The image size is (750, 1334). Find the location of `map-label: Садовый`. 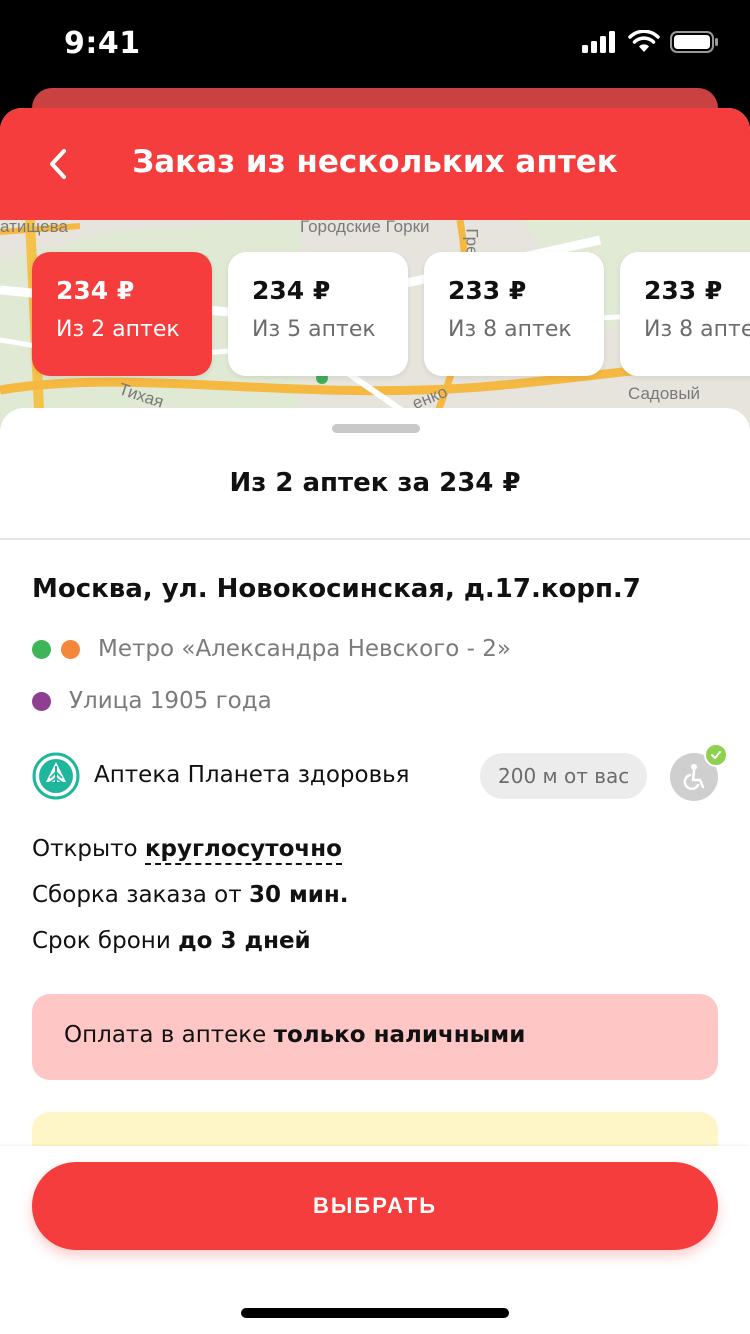

map-label: Садовый is located at coordinates (664, 393).